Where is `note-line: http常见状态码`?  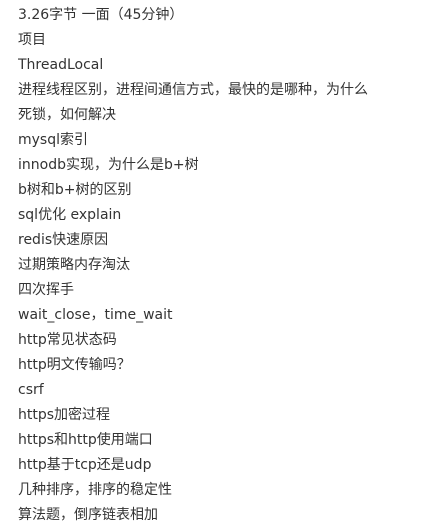 note-line: http常见状态码 is located at coordinates (67, 340).